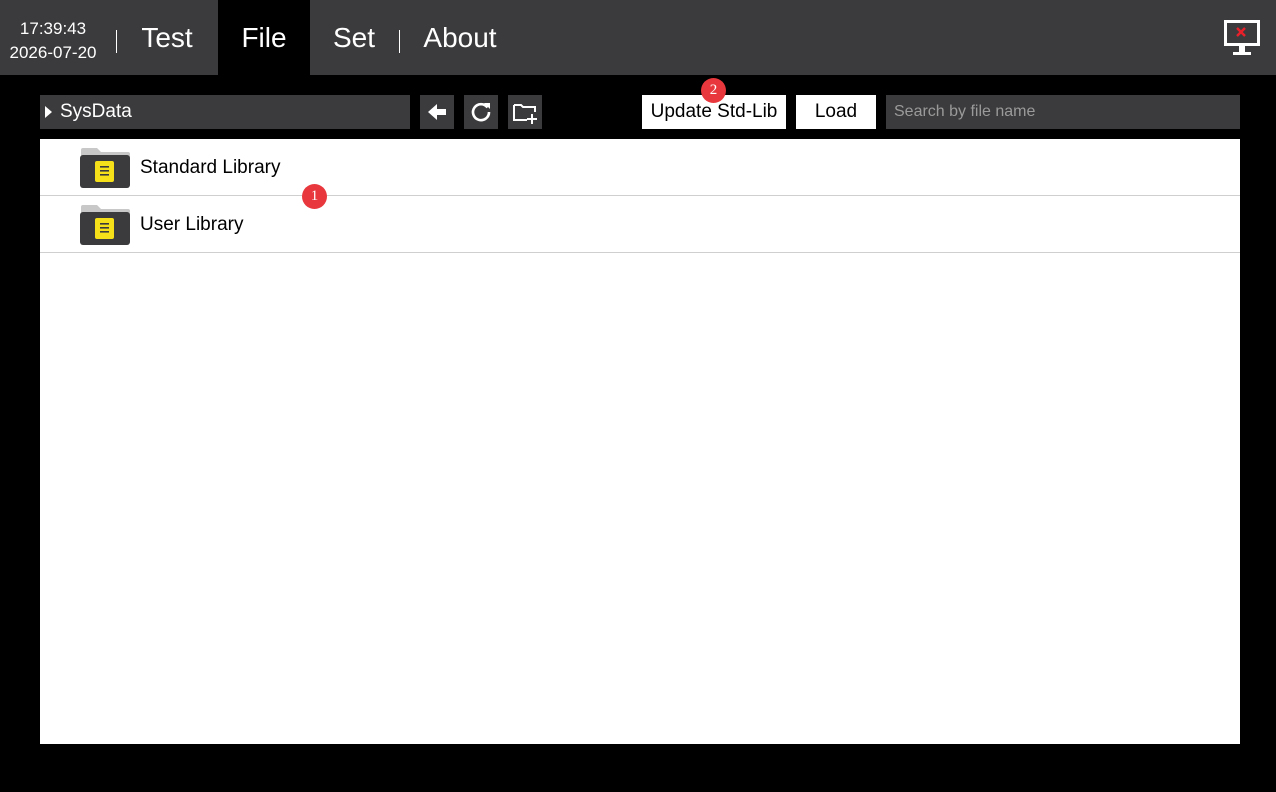  I want to click on top-bar: 17:39:43 2026-07-20 Test File Set About, so click(638, 37).